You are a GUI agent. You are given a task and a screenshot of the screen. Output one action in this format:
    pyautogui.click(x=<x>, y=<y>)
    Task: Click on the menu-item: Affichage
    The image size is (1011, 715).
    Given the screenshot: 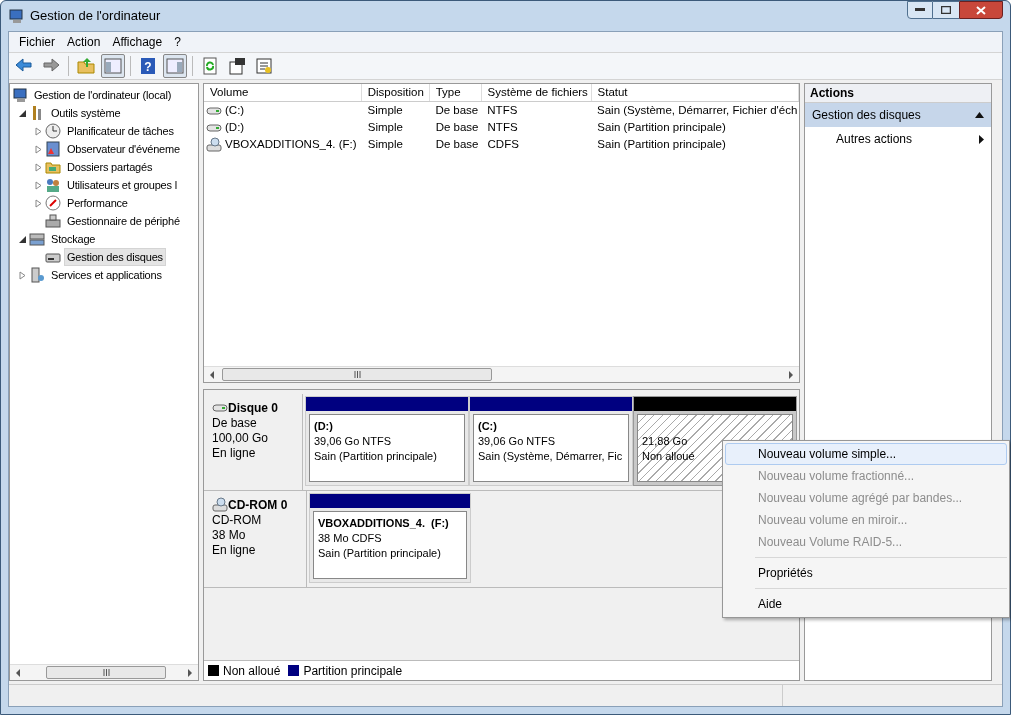 What is the action you would take?
    pyautogui.click(x=137, y=42)
    